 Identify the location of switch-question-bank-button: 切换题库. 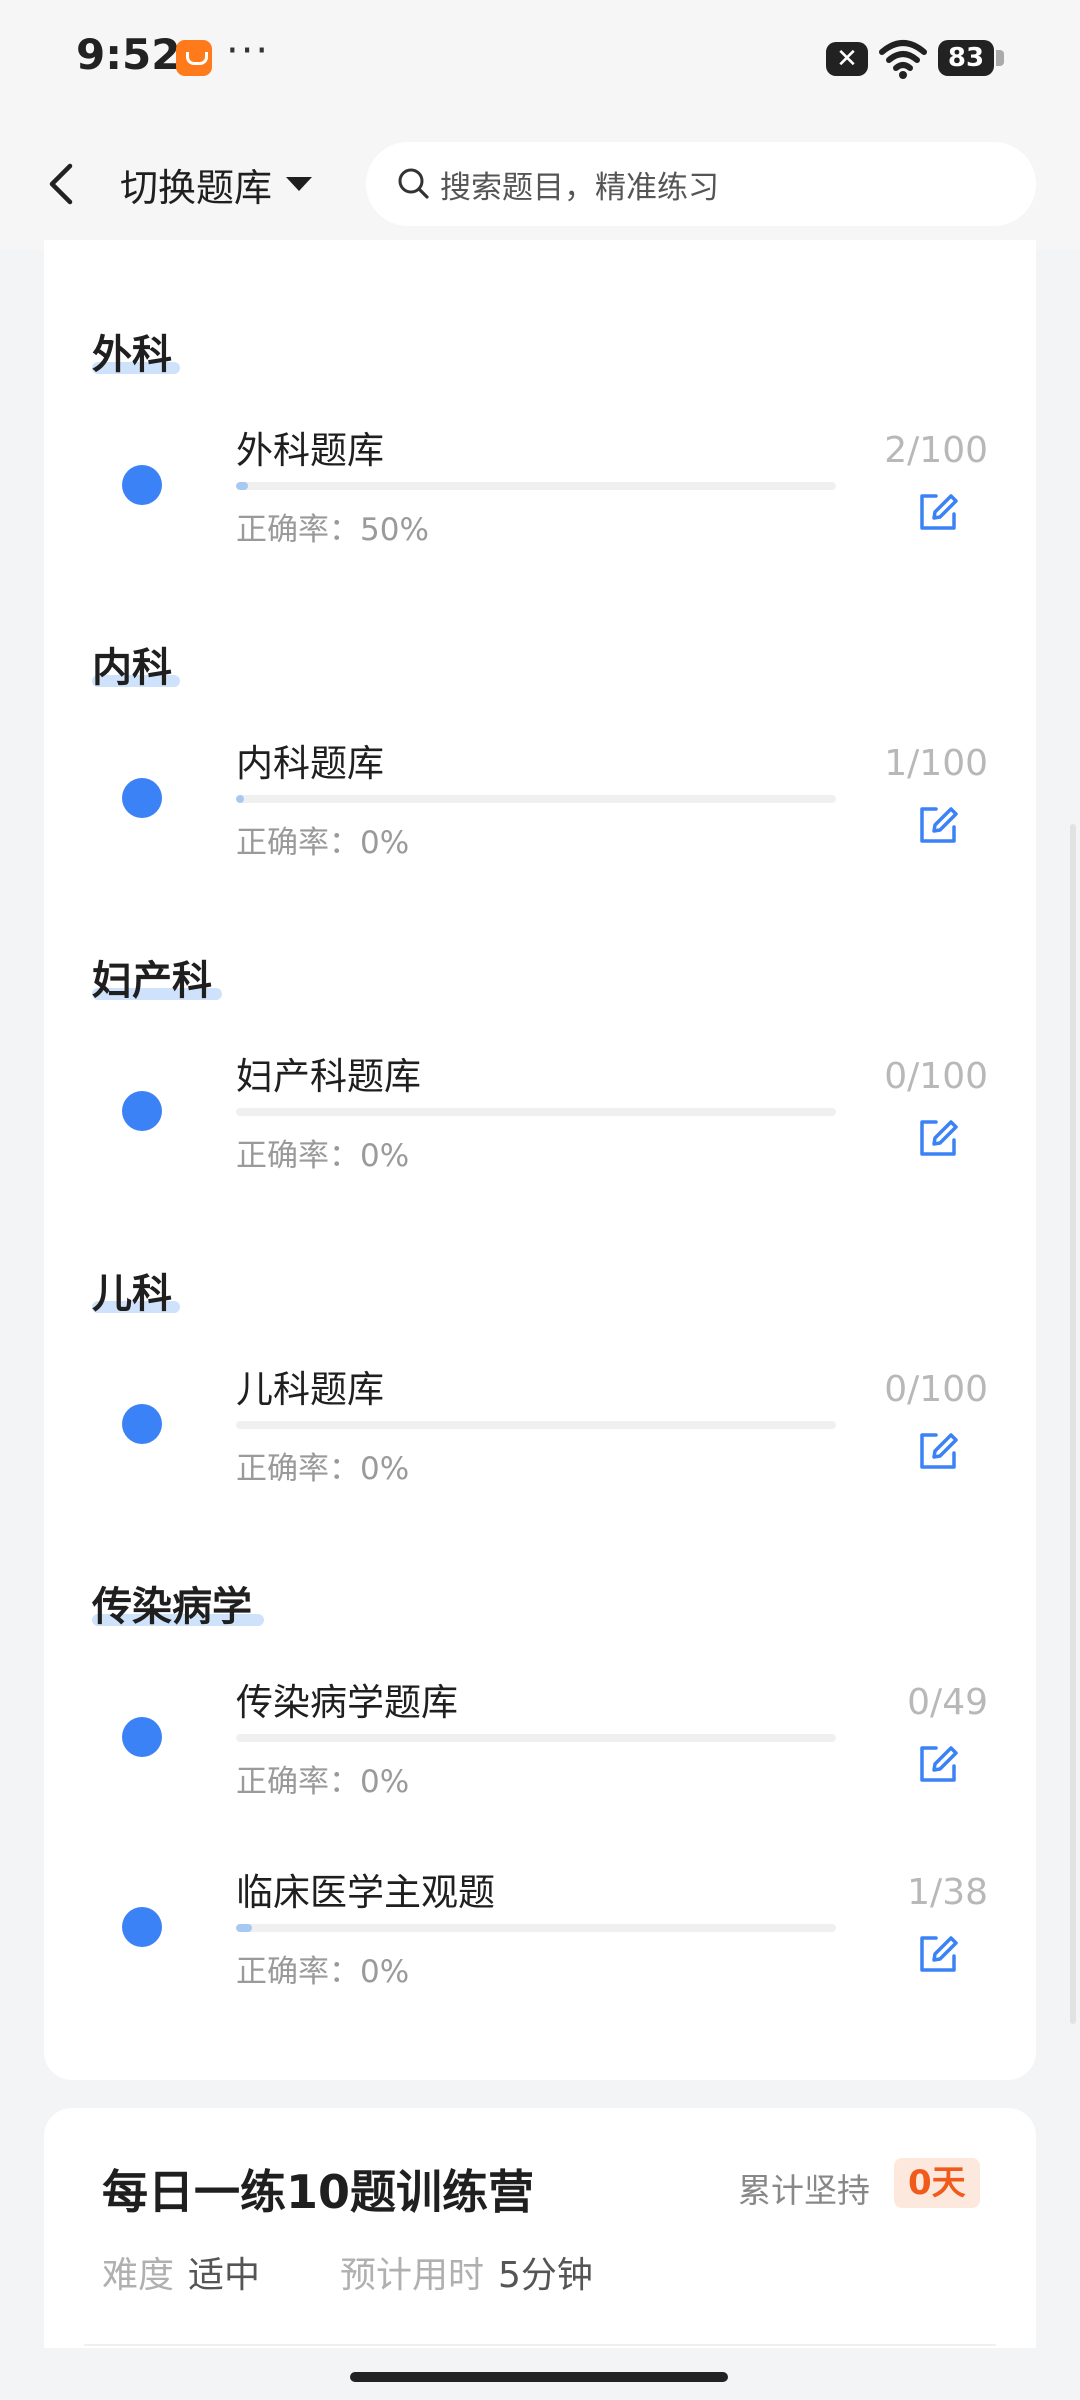
(216, 184).